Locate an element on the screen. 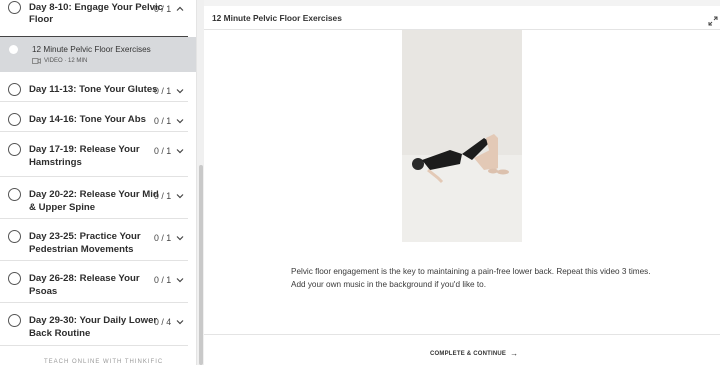 Image resolution: width=720 pixels, height=365 pixels. video-icon is located at coordinates (36, 61).